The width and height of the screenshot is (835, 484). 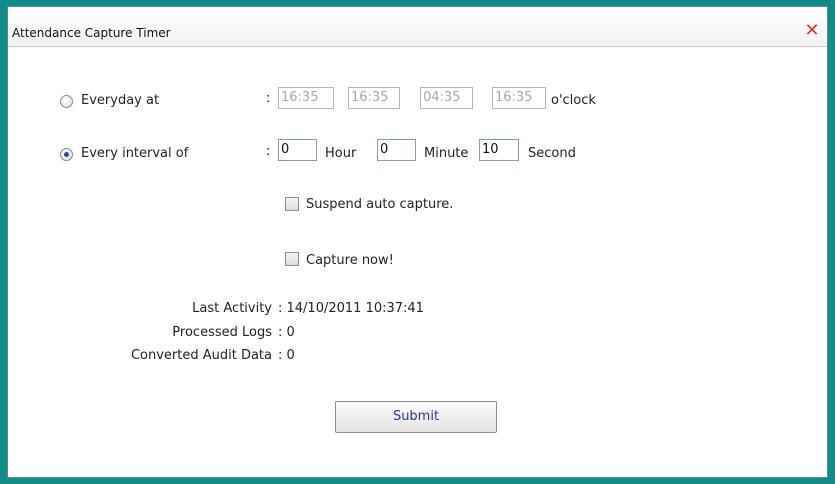 I want to click on second-label: Second, so click(x=552, y=153).